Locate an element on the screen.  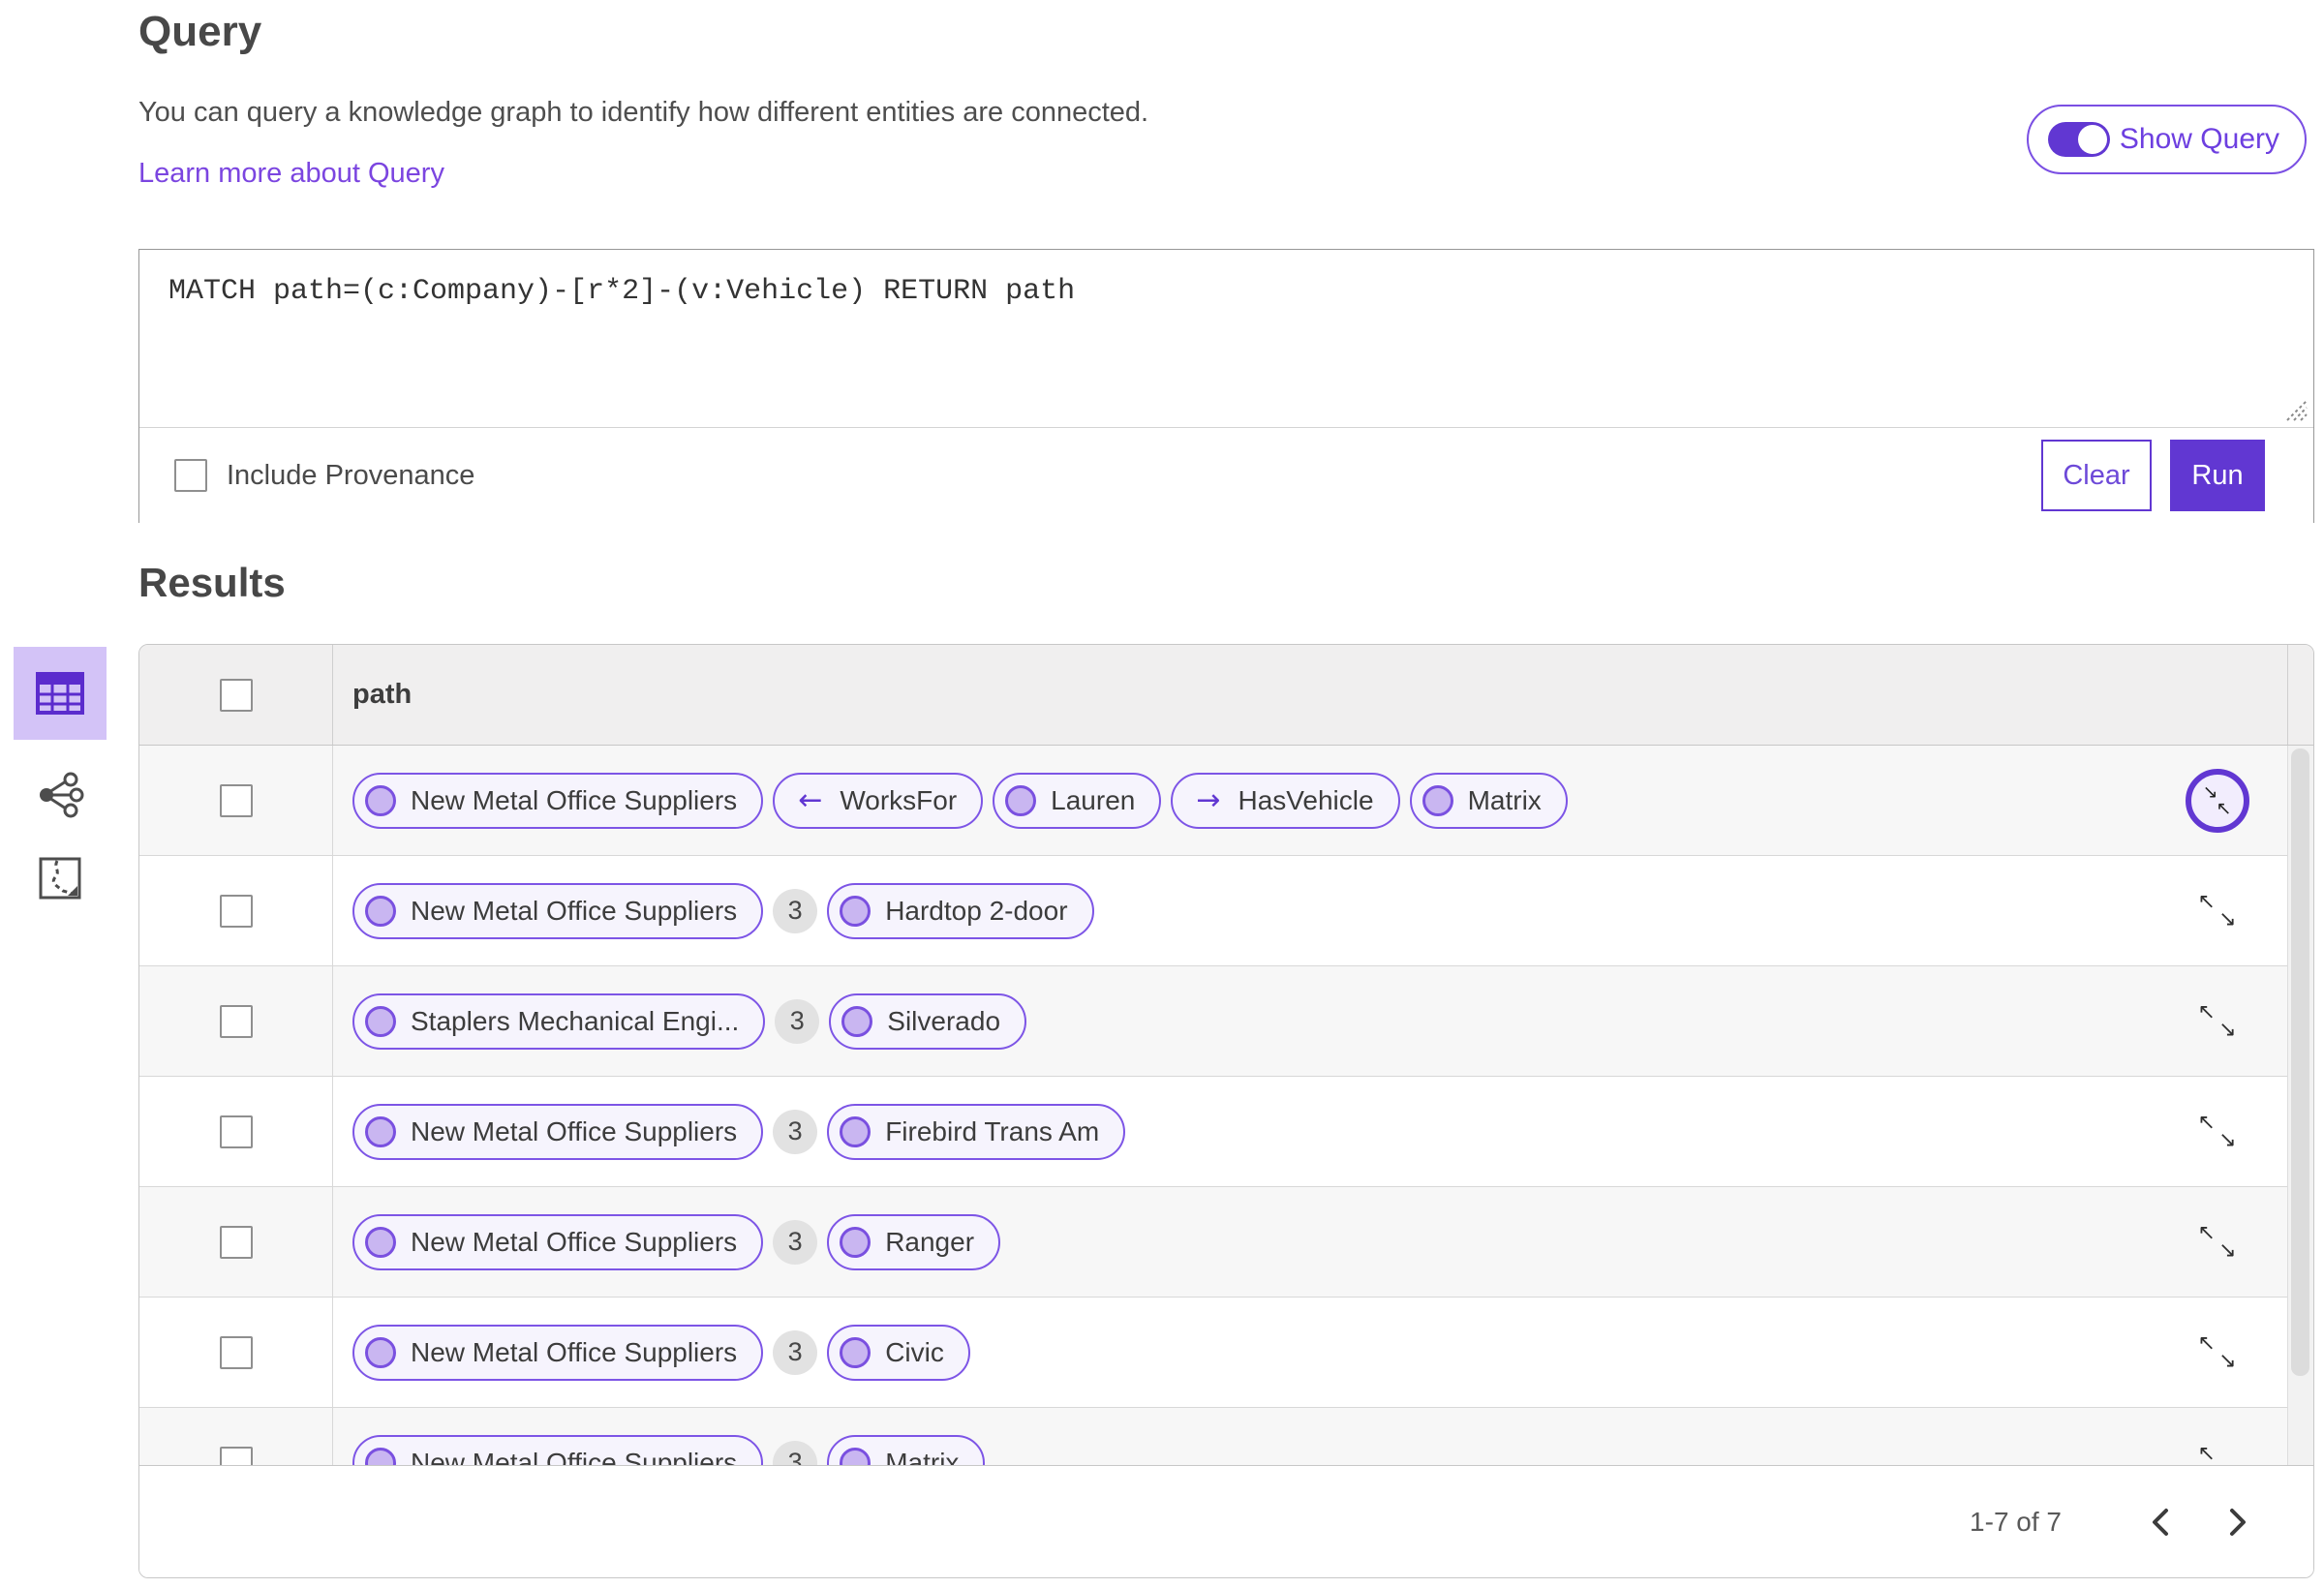
entity-chip: Firebird Trans Am is located at coordinates (977, 1131).